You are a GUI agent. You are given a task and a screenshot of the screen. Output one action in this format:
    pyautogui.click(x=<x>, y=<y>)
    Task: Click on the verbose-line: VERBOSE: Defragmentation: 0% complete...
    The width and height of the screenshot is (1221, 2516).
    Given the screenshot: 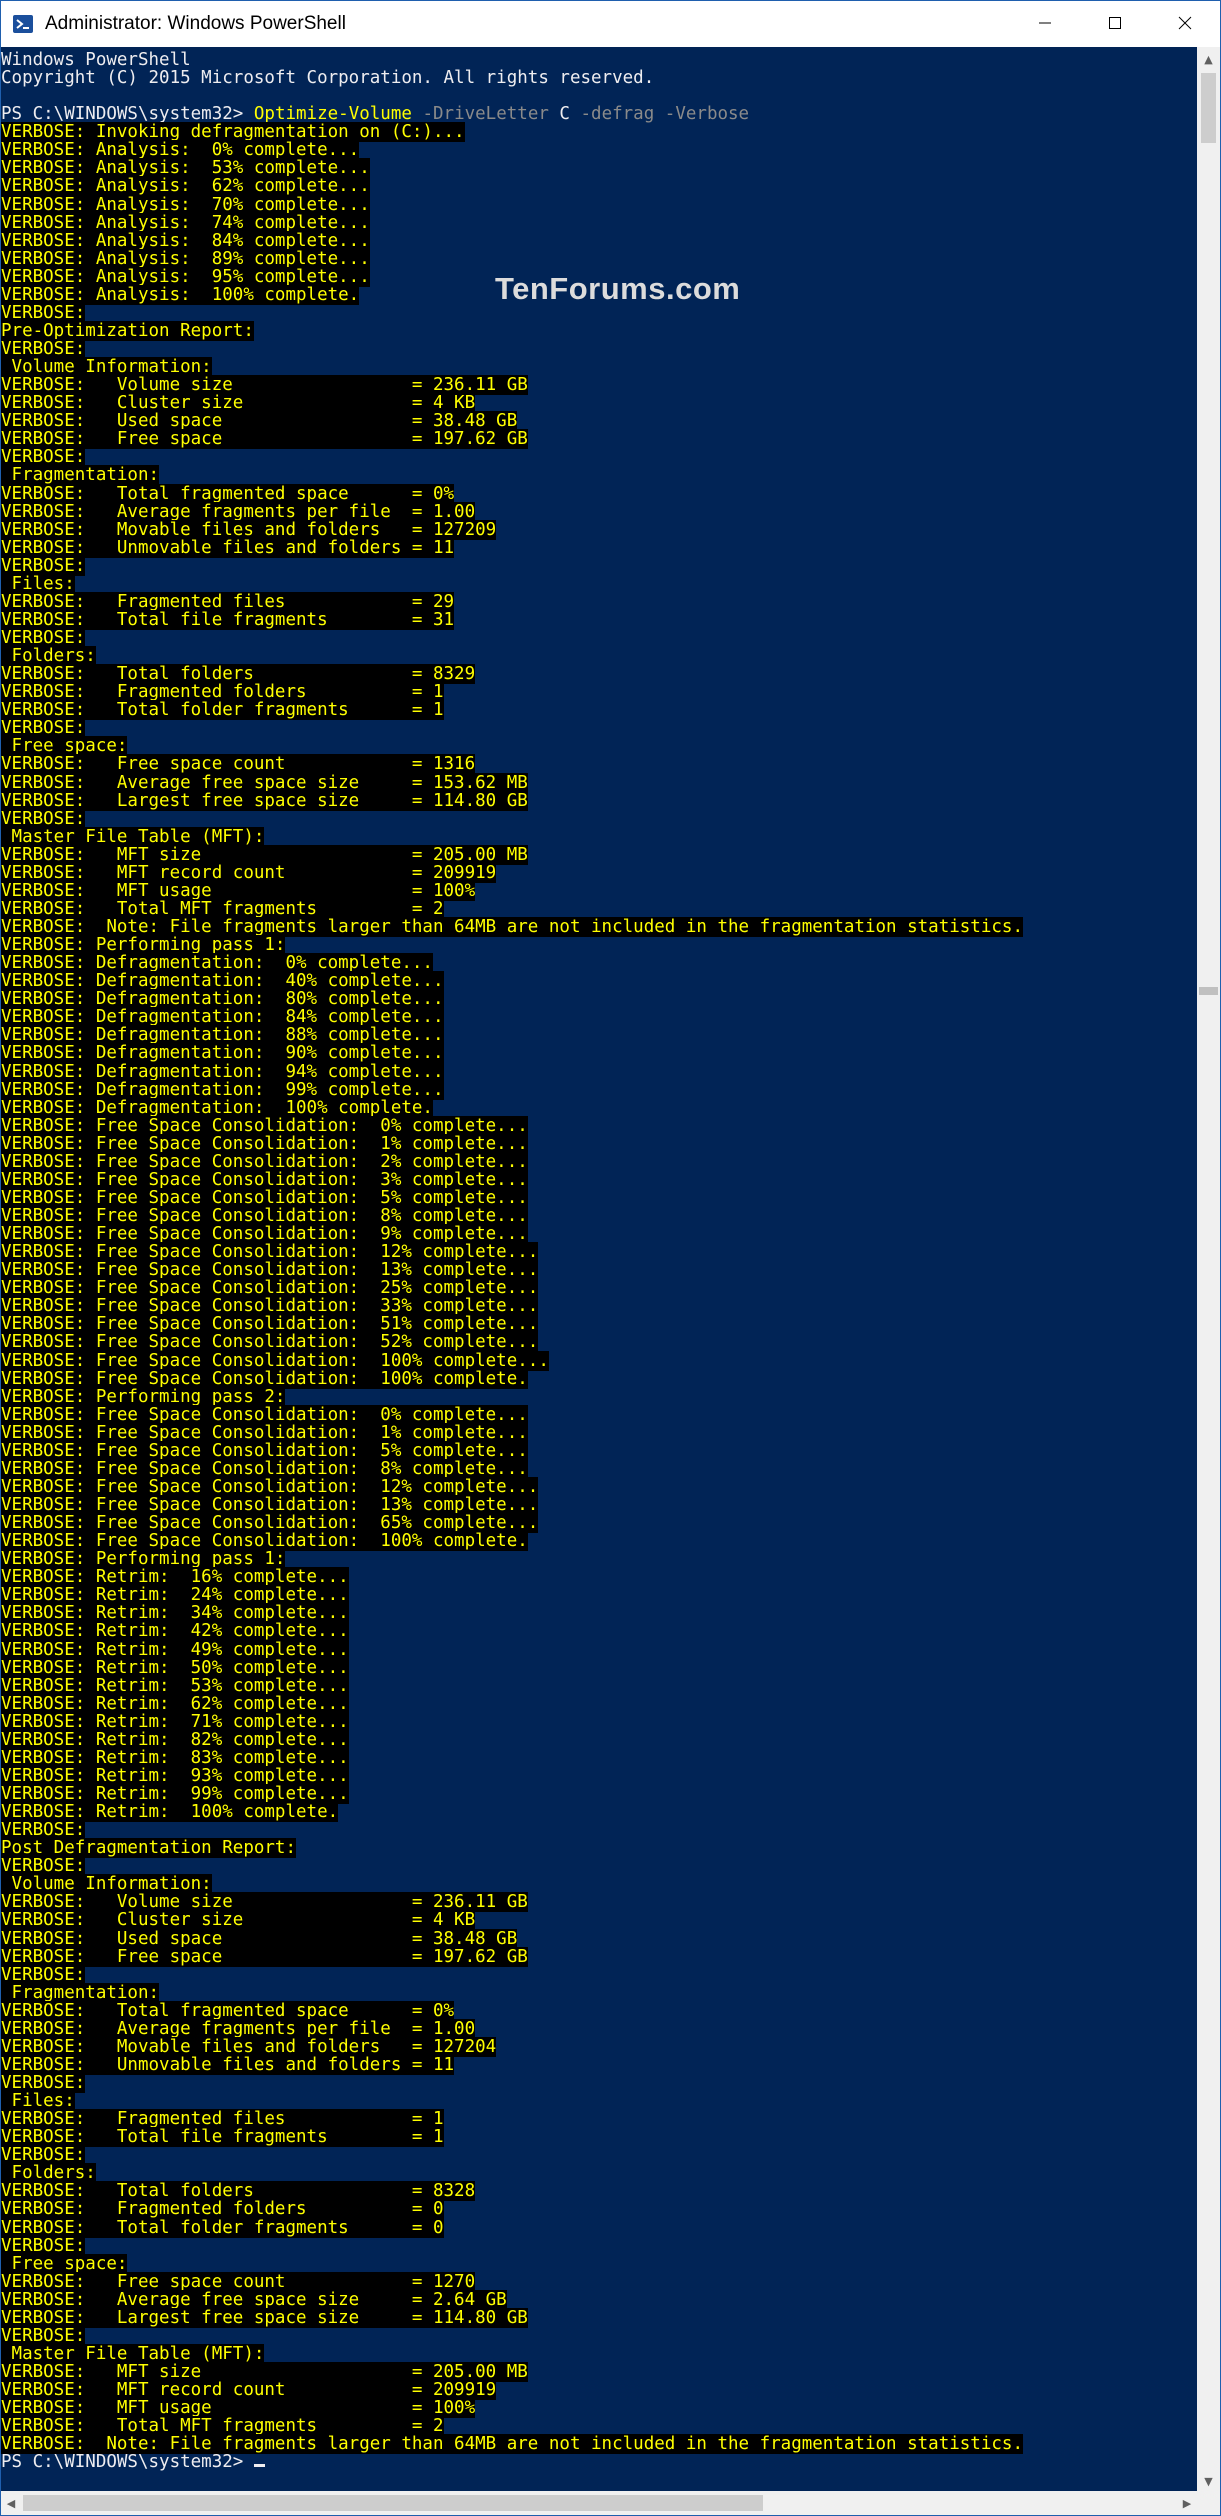 What is the action you would take?
    pyautogui.click(x=599, y=963)
    